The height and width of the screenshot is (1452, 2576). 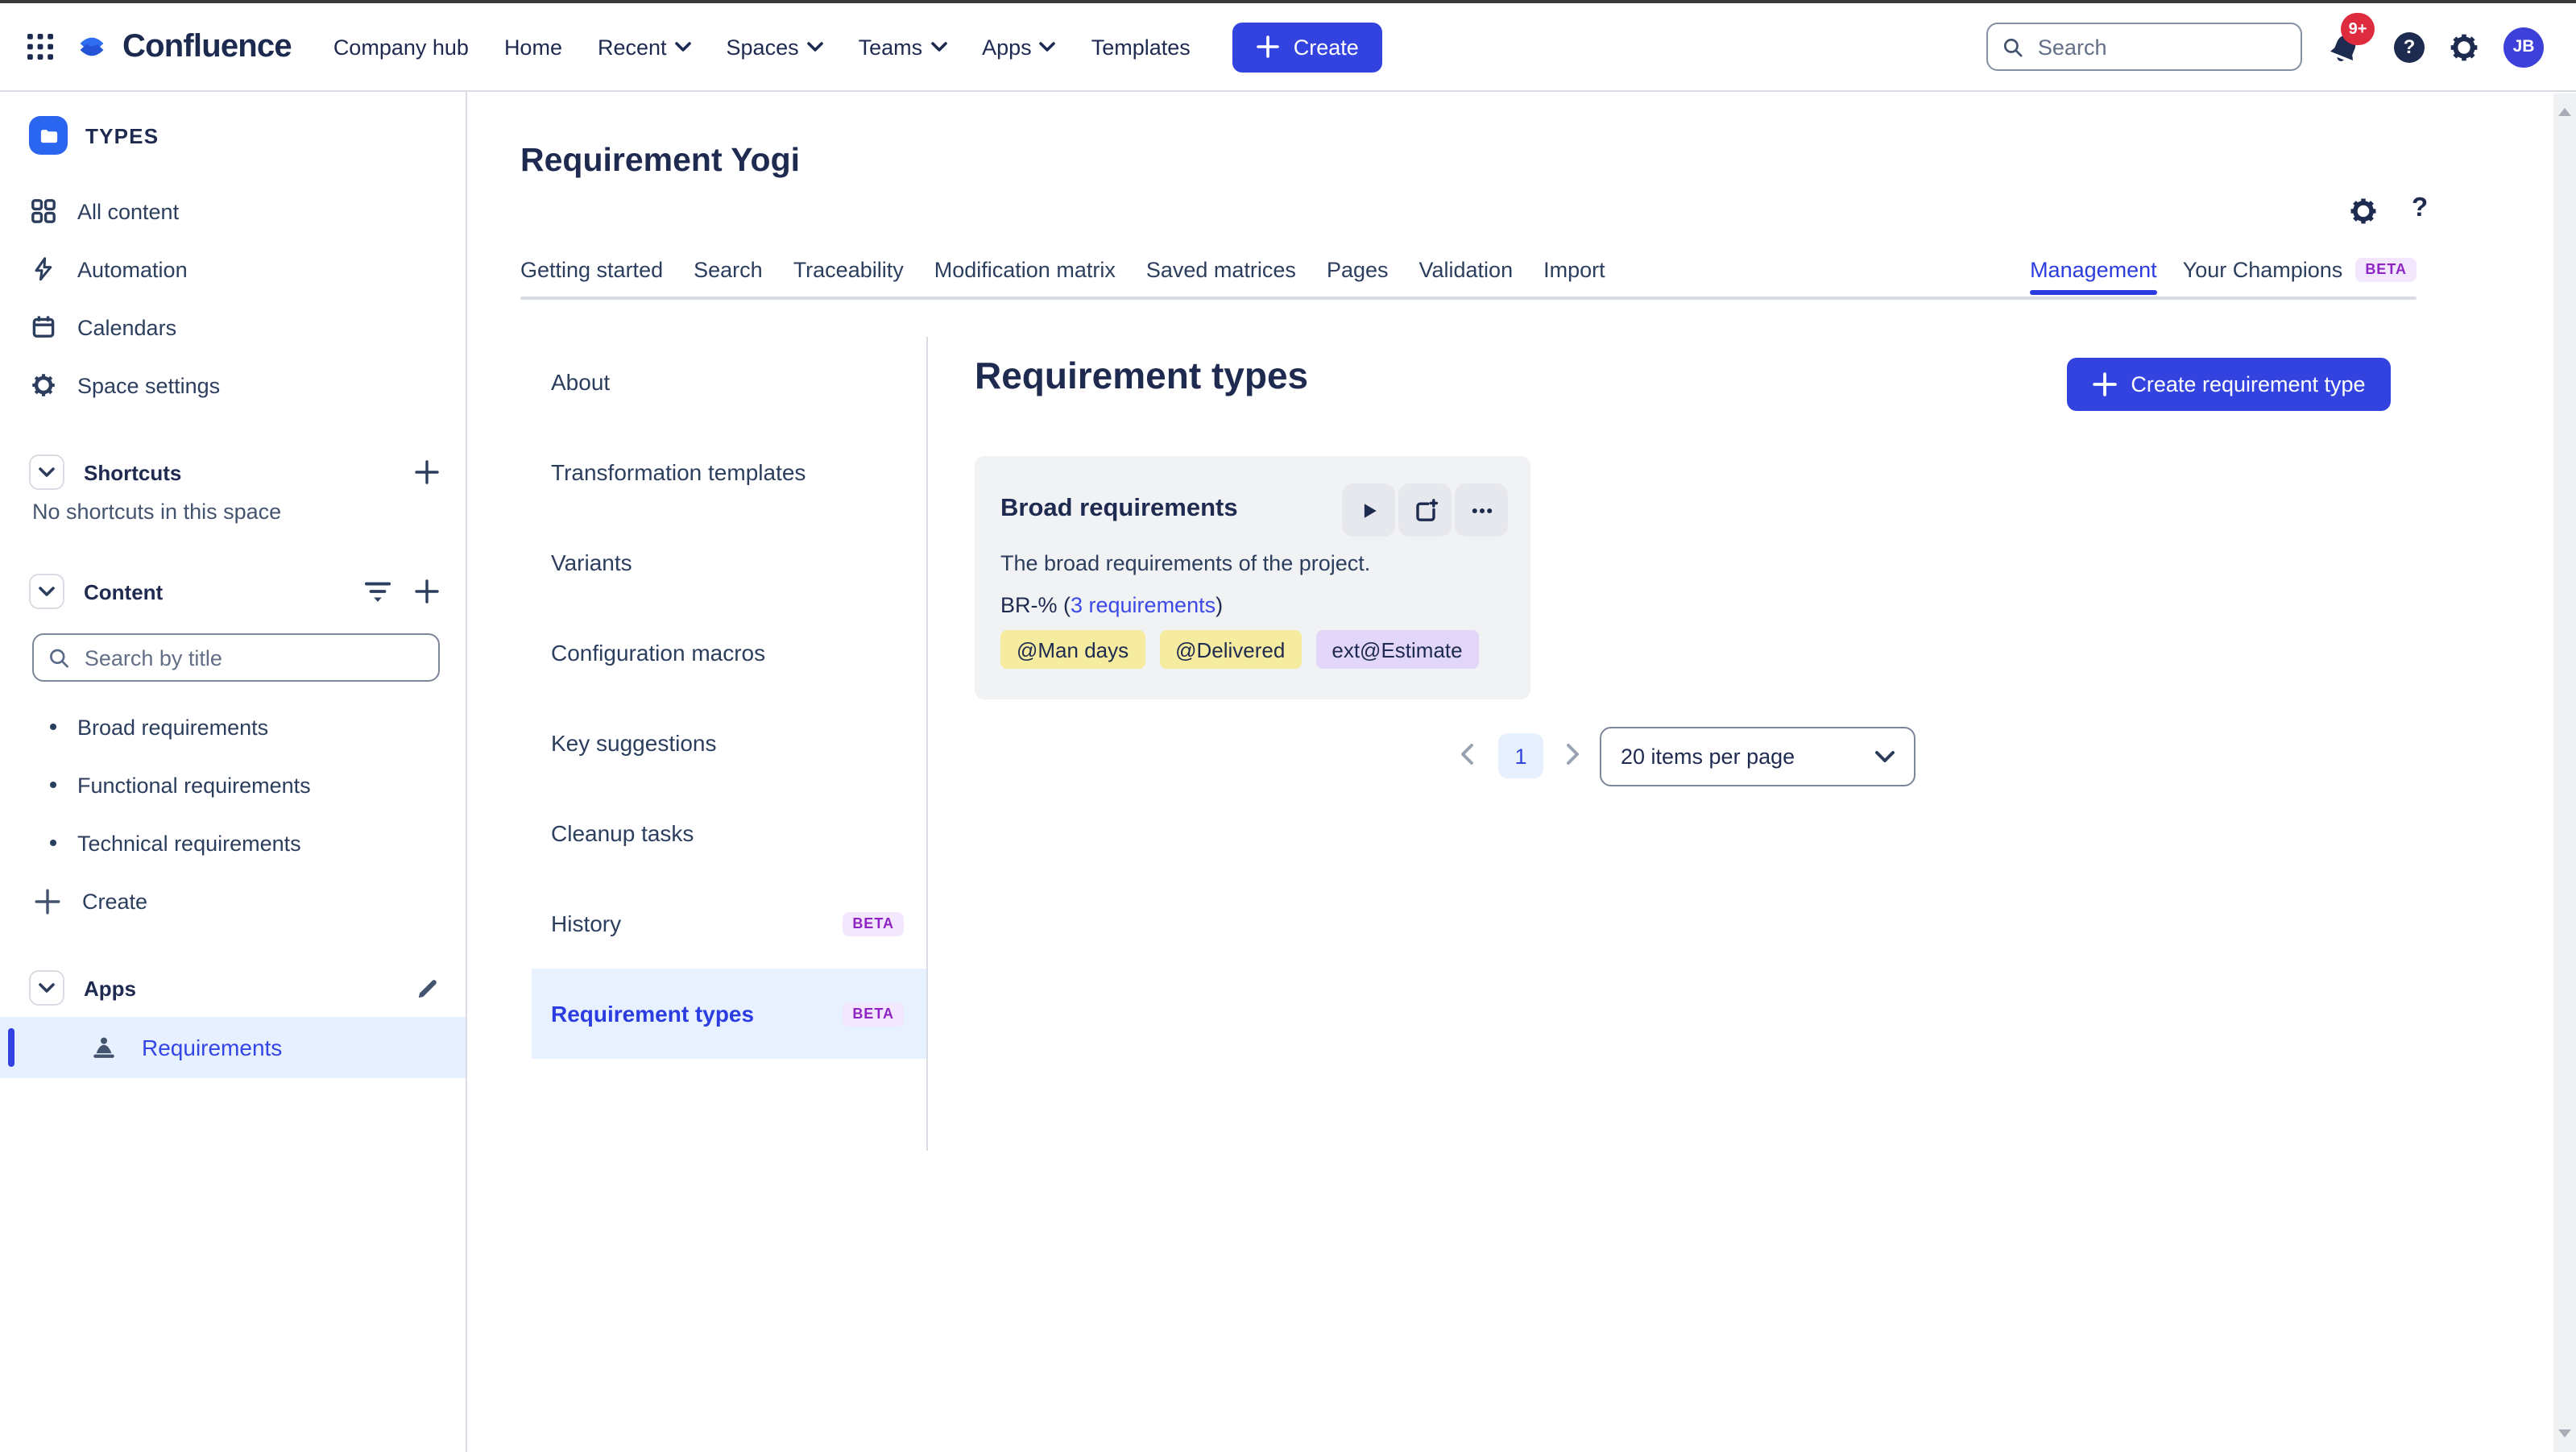 I want to click on settings-gear-icon, so click(x=2464, y=46).